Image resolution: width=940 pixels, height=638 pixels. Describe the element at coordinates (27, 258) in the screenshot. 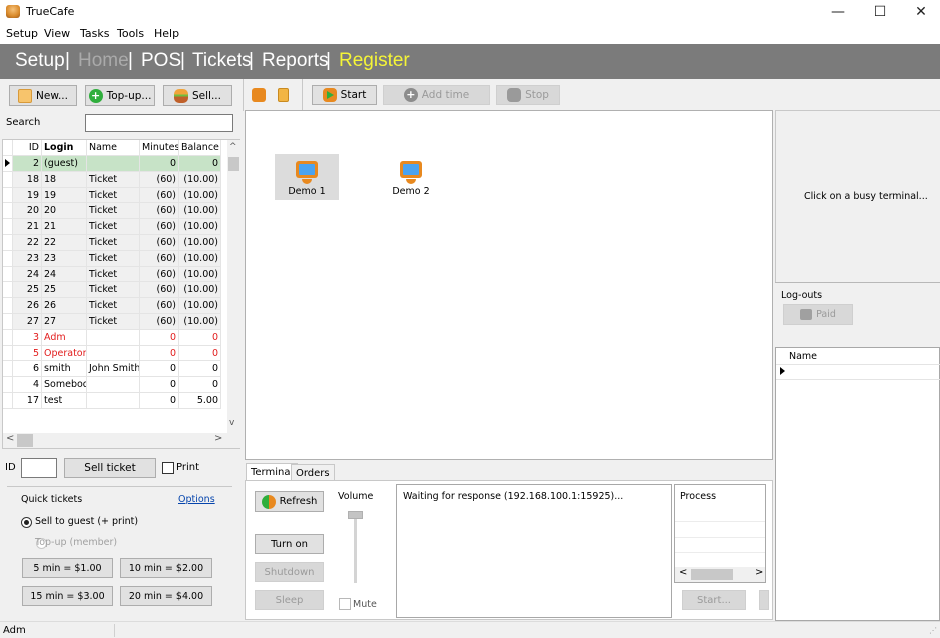

I see `cell-id: 23` at that location.